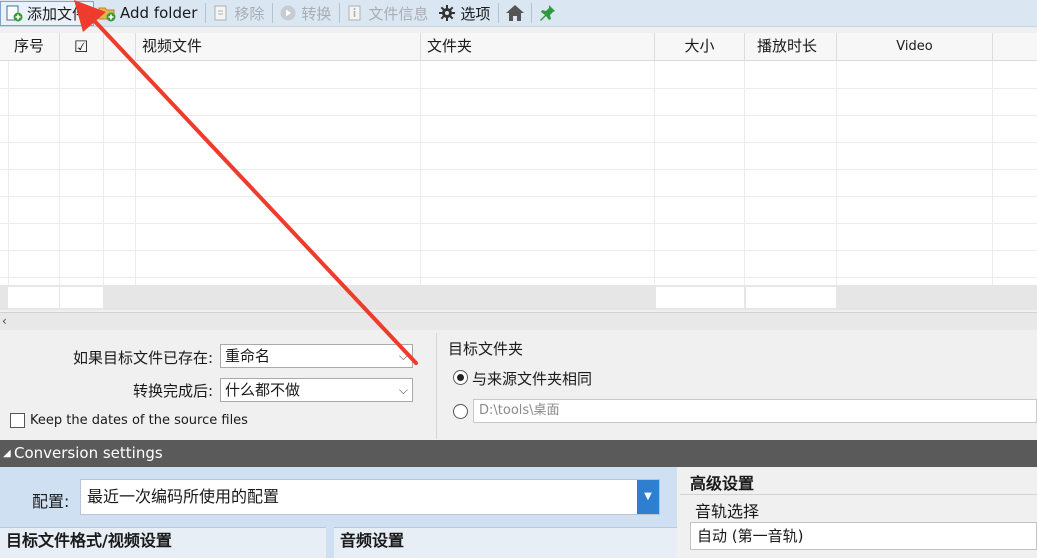  What do you see at coordinates (30, 47) in the screenshot?
I see `col-index: 序号` at bounding box center [30, 47].